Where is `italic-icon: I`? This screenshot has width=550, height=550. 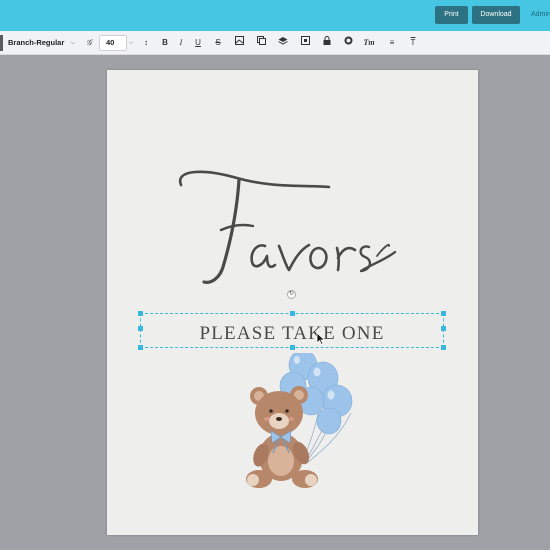
italic-icon: I is located at coordinates (181, 43).